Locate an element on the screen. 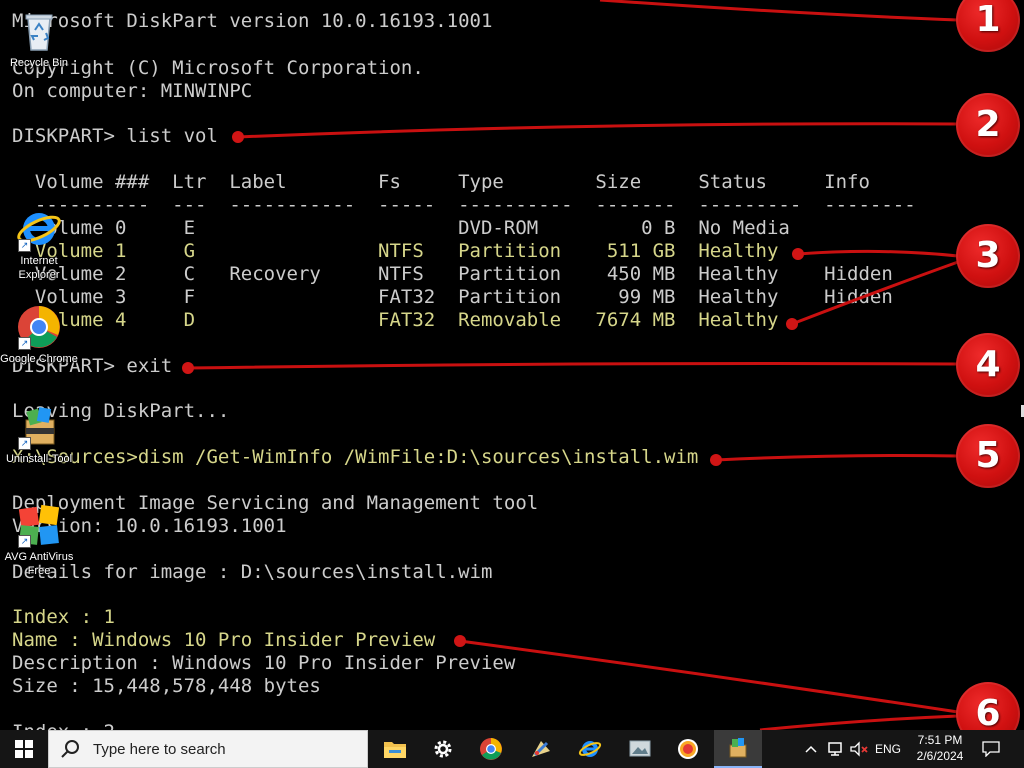  windows-logo-icon is located at coordinates (24, 749).